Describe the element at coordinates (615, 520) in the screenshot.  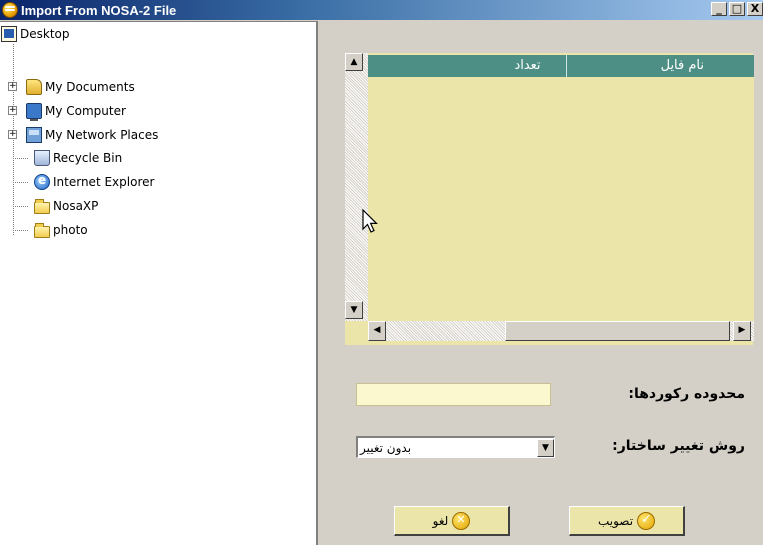
I see `approve-button-label: تصويب` at that location.